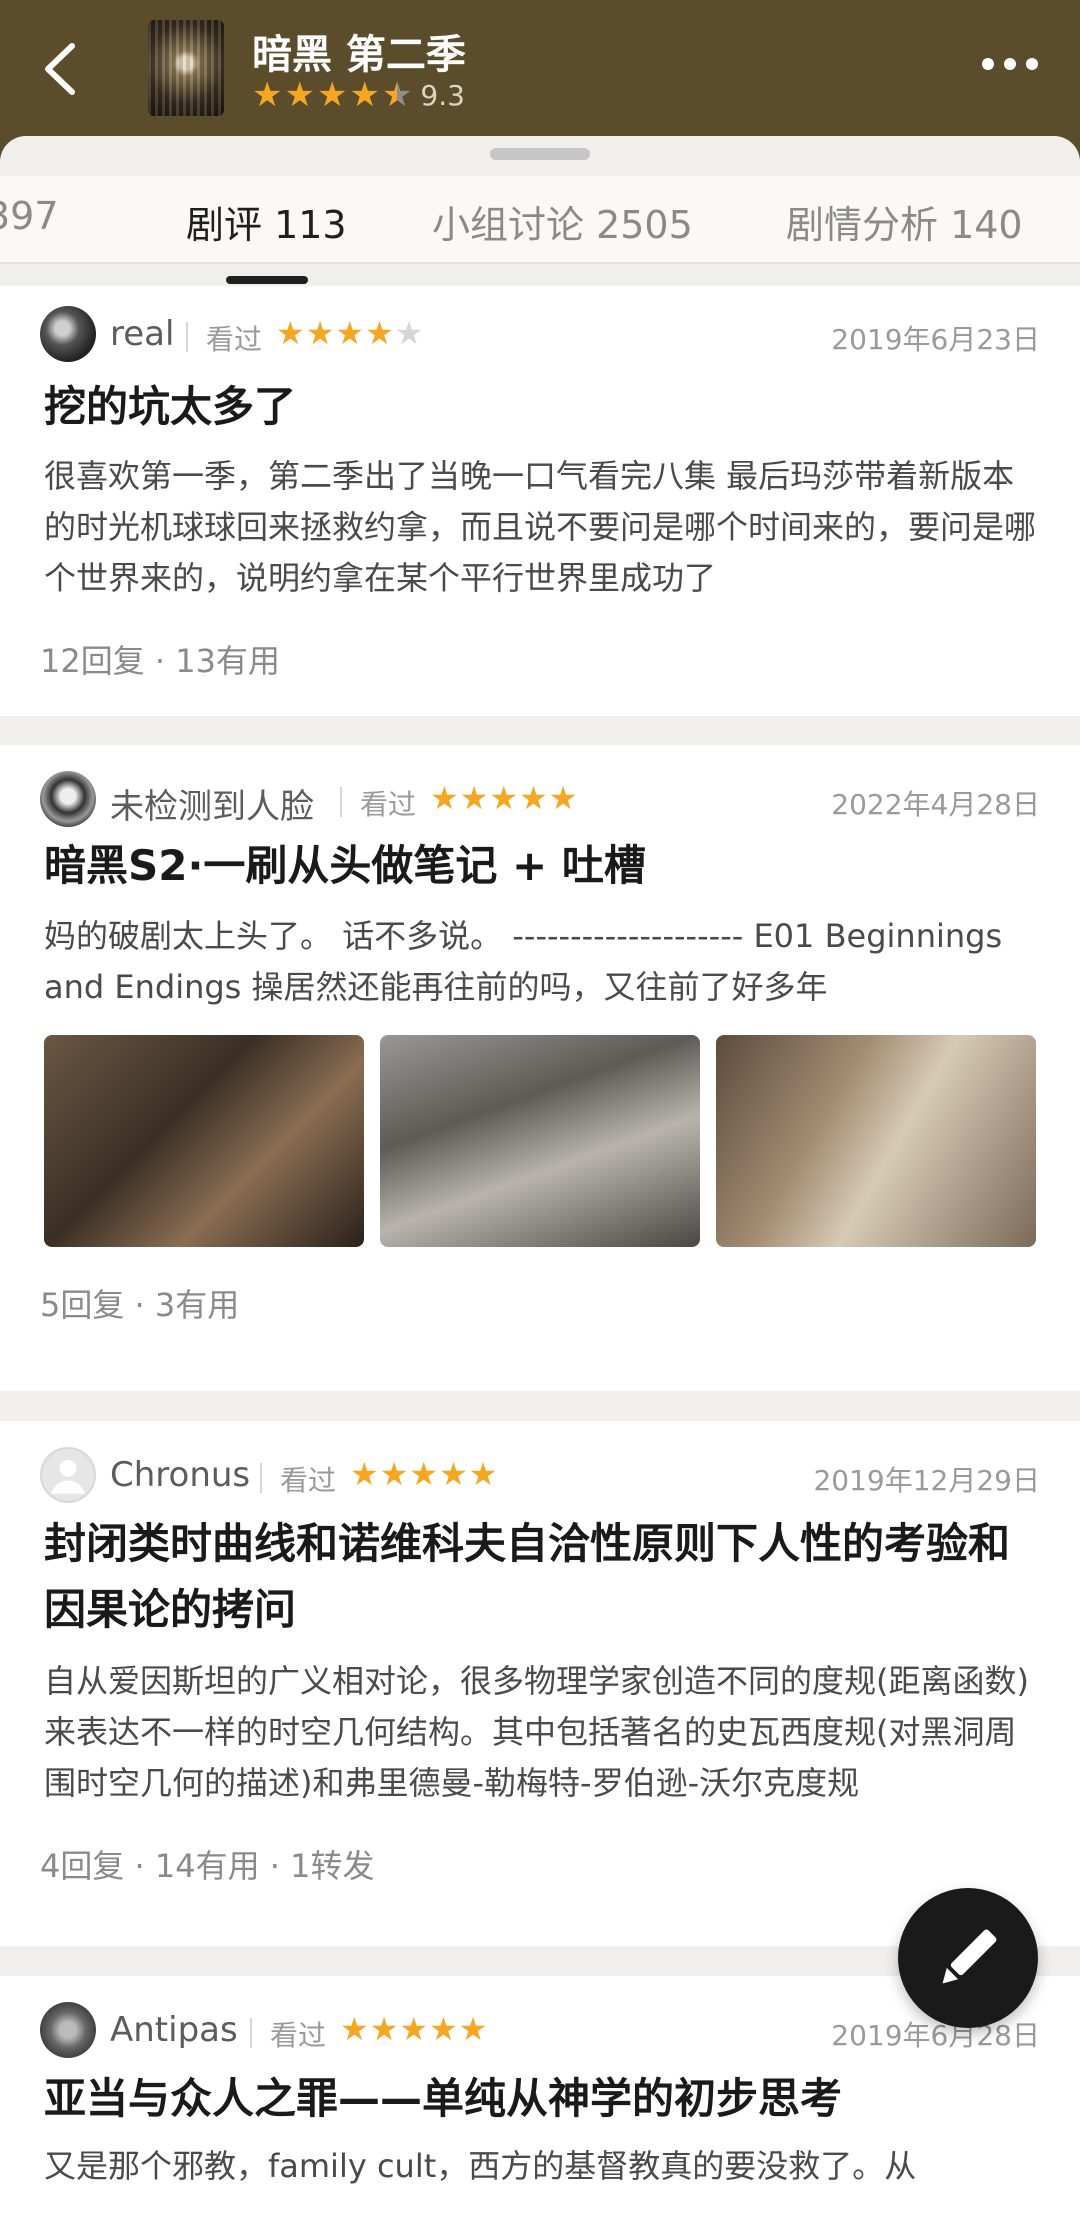 This screenshot has width=1080, height=2223. Describe the element at coordinates (935, 804) in the screenshot. I see `review-date: 2022年4月28日` at that location.